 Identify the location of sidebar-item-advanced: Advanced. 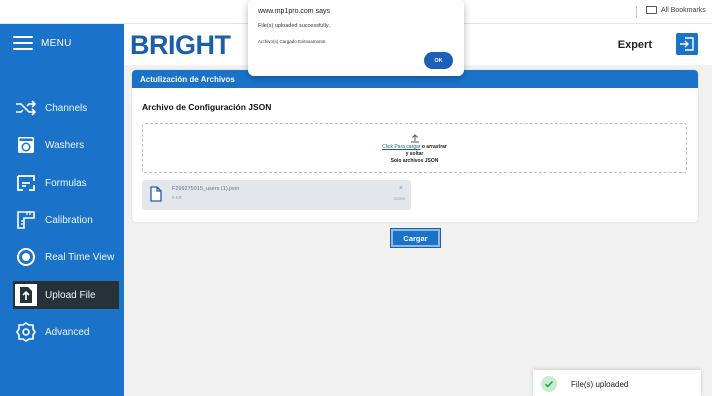
(66, 332).